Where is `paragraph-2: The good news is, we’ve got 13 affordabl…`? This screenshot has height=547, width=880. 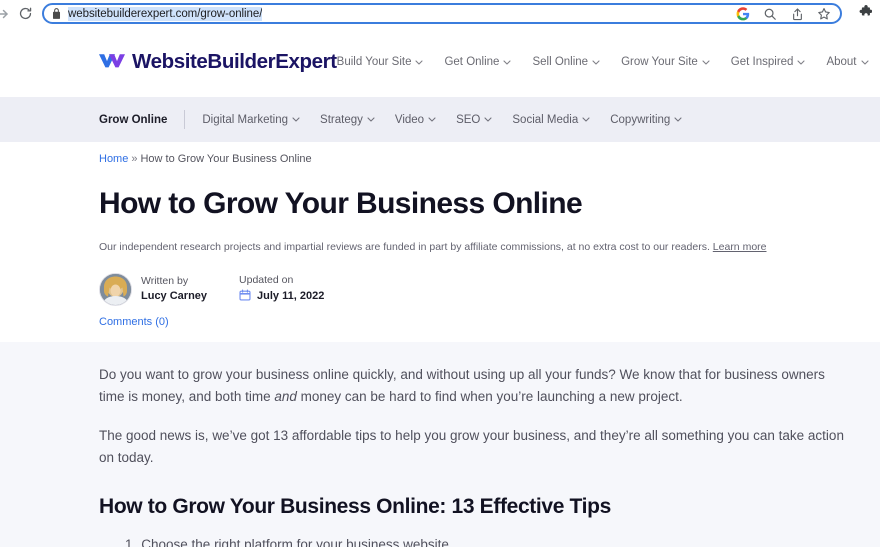 paragraph-2: The good news is, we’ve got 13 affordabl… is located at coordinates (471, 447).